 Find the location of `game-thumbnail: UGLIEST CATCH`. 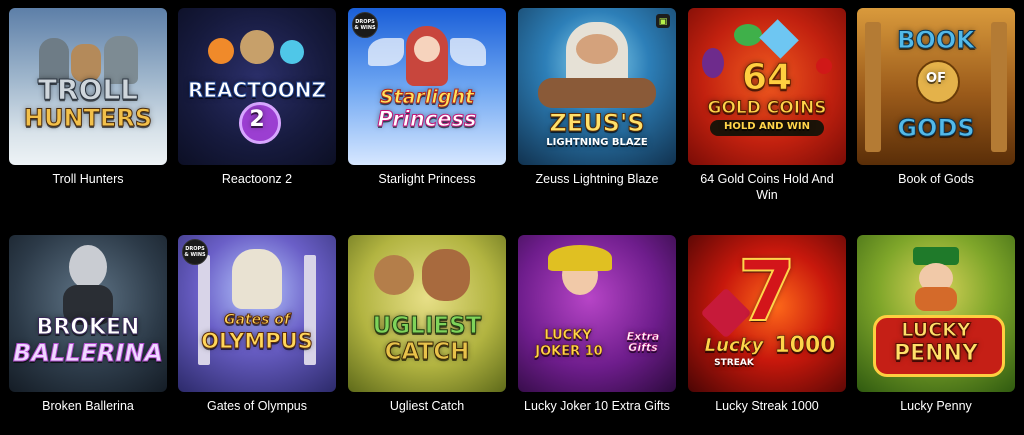

game-thumbnail: UGLIEST CATCH is located at coordinates (427, 313).